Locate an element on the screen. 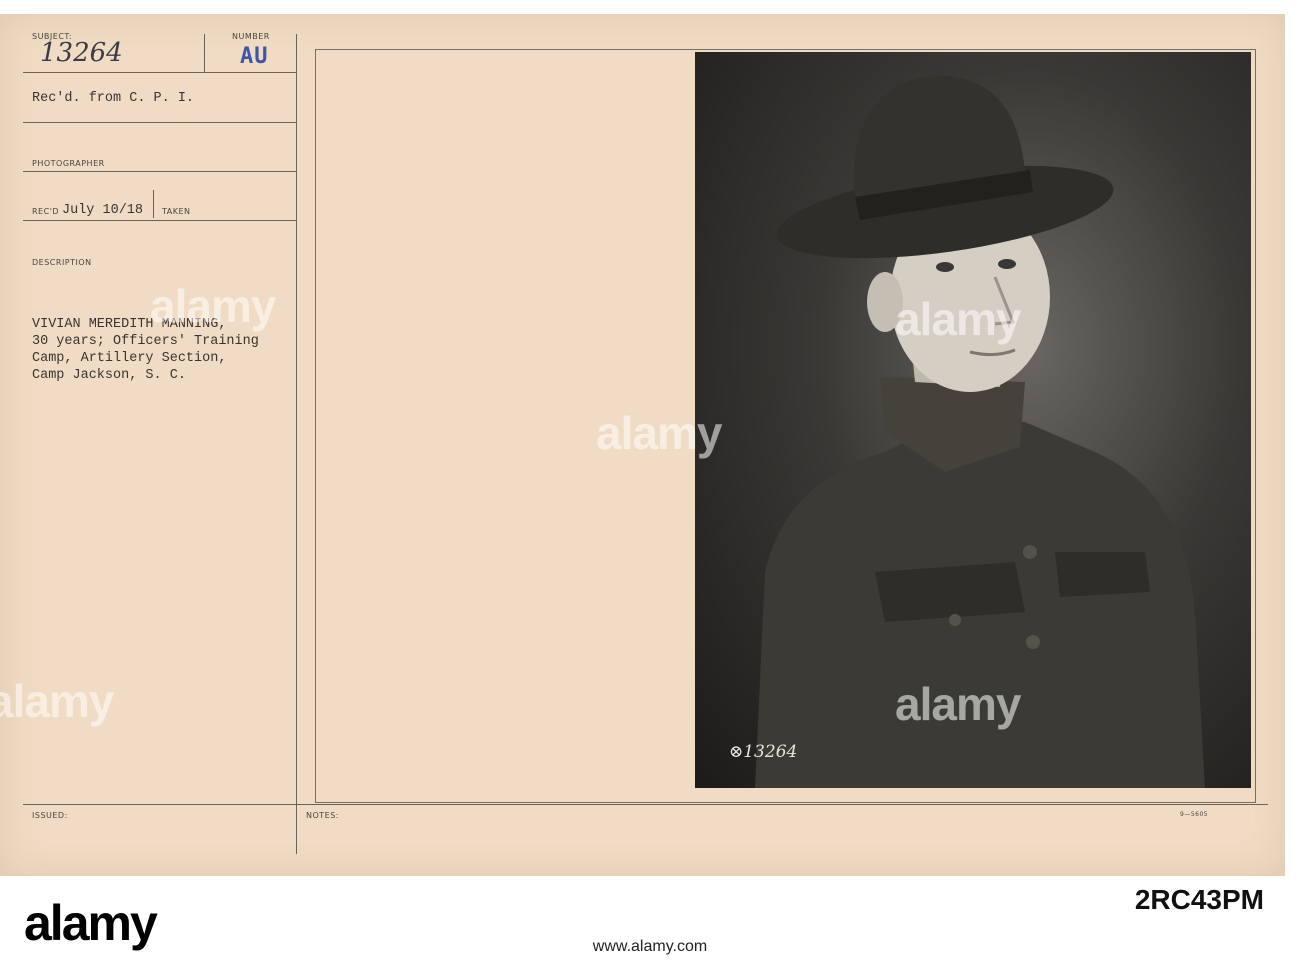 The height and width of the screenshot is (967, 1300). subject-value: 13264 is located at coordinates (81, 53).